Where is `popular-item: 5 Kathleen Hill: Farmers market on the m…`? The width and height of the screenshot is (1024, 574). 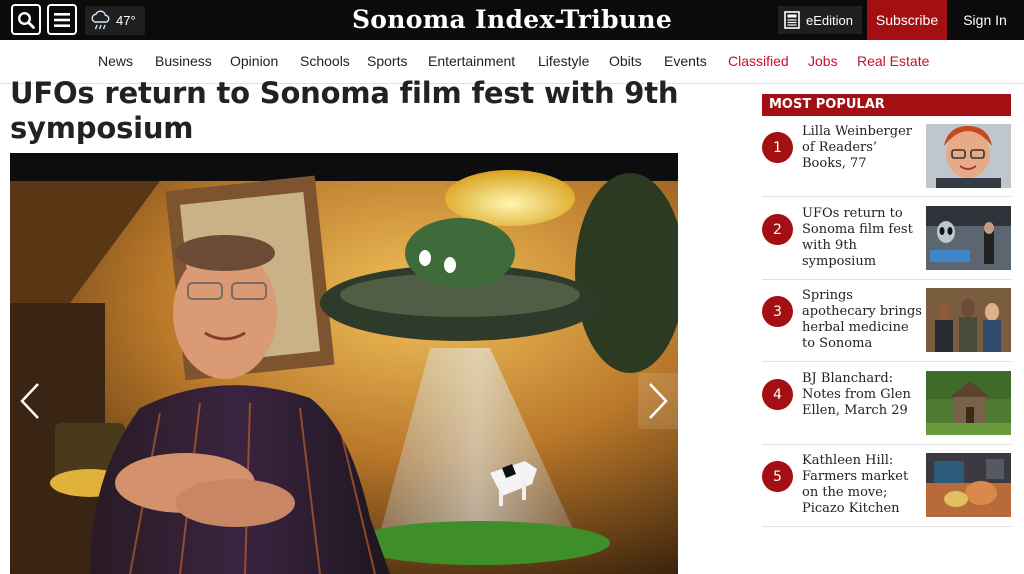 popular-item: 5 Kathleen Hill: Farmers market on the m… is located at coordinates (886, 486).